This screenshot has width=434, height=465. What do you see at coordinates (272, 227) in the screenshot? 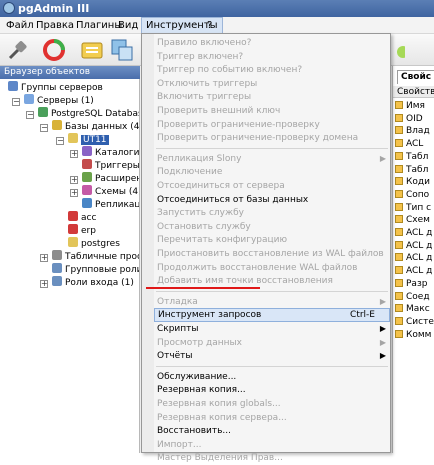
I see `menu-item: Остановить службу` at bounding box center [272, 227].